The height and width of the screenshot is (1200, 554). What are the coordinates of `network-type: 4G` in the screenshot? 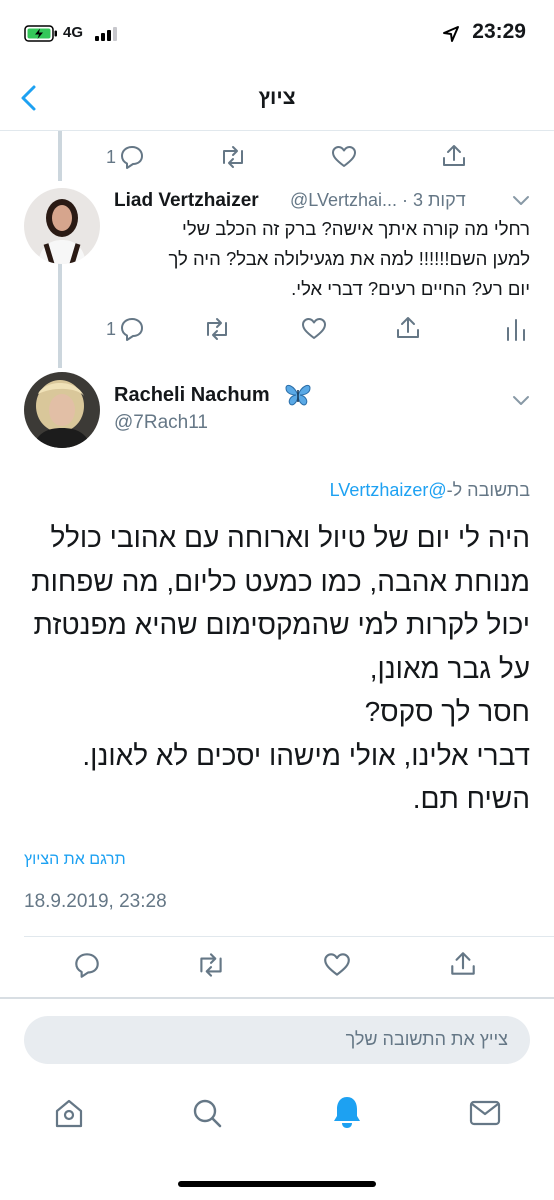 It's located at (73, 32).